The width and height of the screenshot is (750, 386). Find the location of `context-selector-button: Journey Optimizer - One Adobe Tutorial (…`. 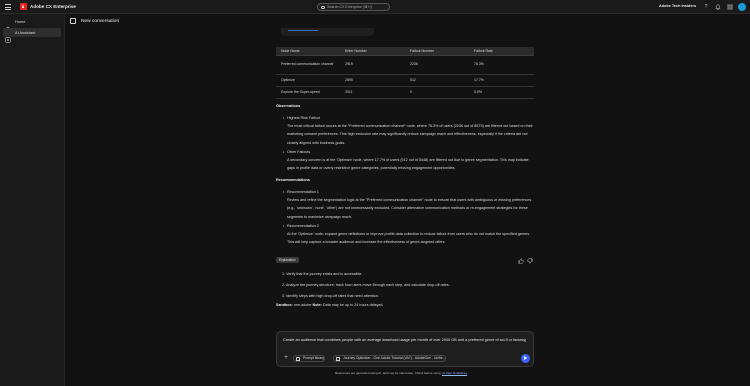

context-selector-button: Journey Optimizer - One Adobe Tutorial (… is located at coordinates (390, 358).